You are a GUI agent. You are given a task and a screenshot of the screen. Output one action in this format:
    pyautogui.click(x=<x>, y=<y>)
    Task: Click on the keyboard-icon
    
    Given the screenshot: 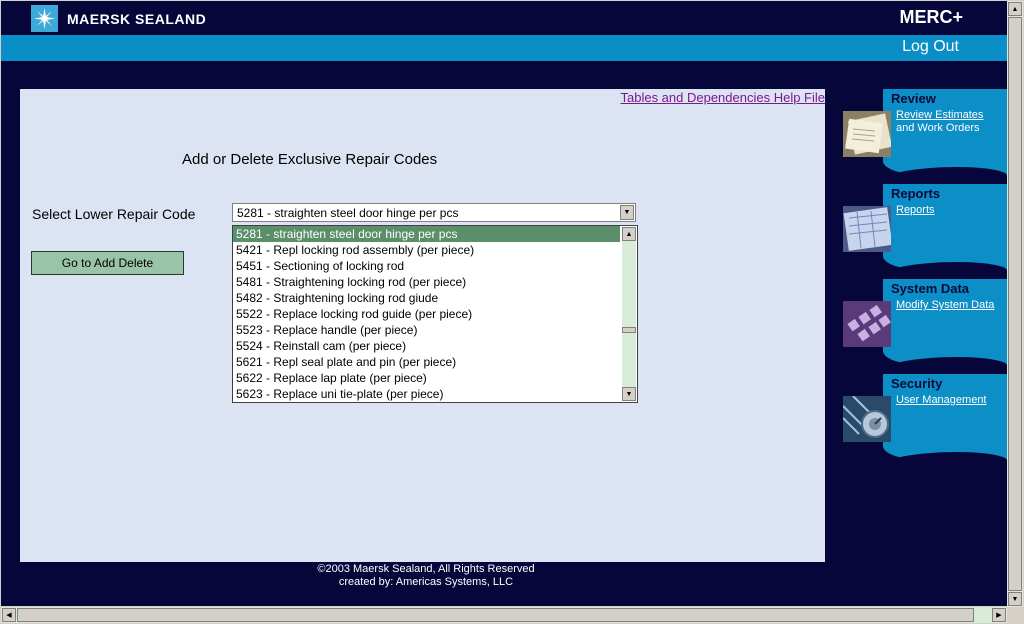 What is the action you would take?
    pyautogui.click(x=867, y=324)
    